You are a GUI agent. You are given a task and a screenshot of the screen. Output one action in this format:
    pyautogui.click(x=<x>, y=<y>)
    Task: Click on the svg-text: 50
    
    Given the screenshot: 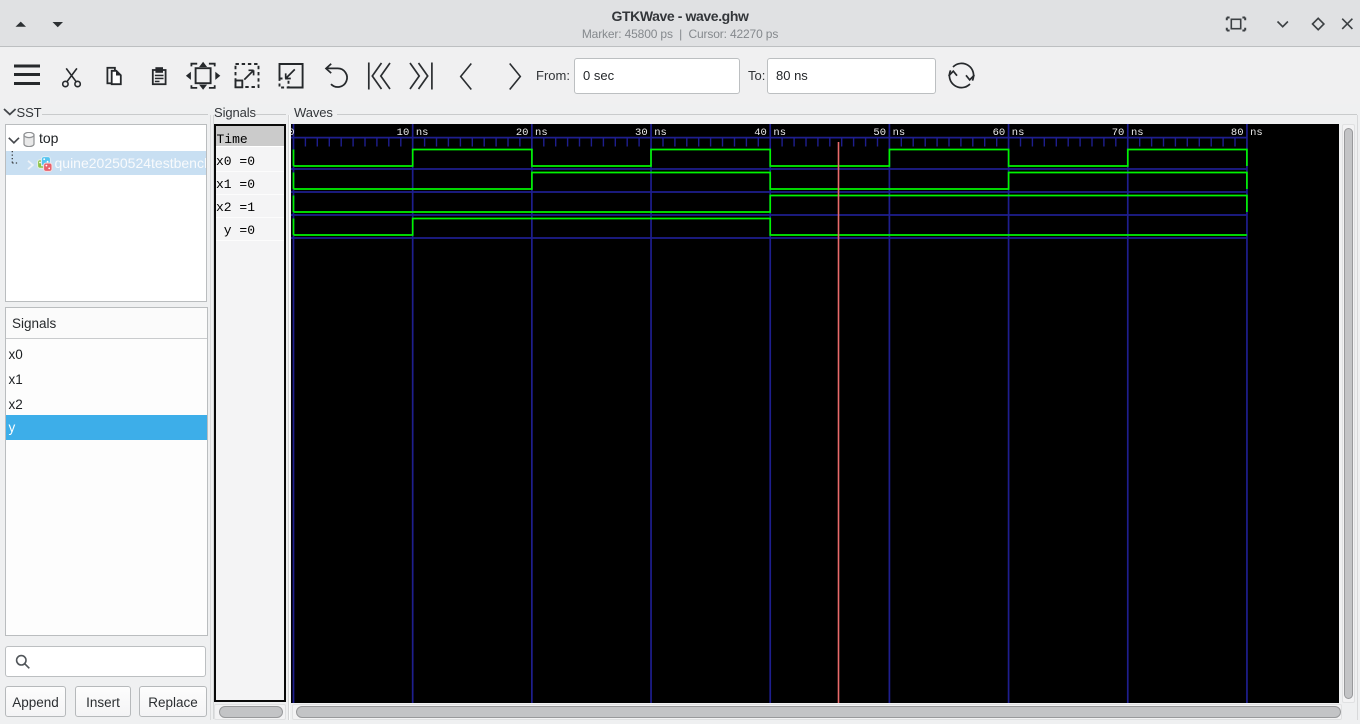 What is the action you would take?
    pyautogui.click(x=879, y=133)
    